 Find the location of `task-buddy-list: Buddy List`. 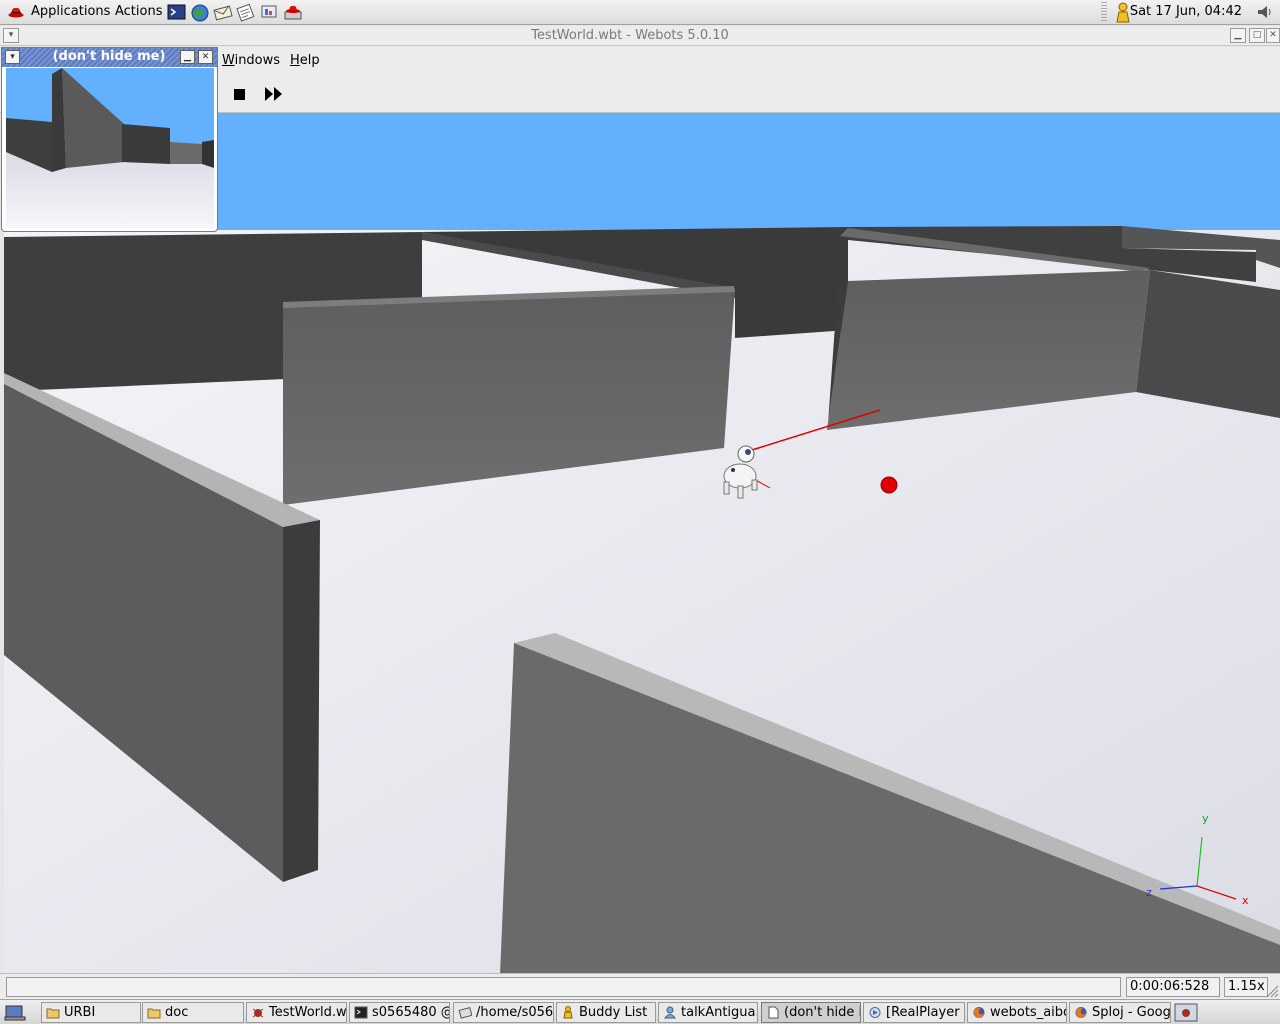

task-buddy-list: Buddy List is located at coordinates (606, 1012).